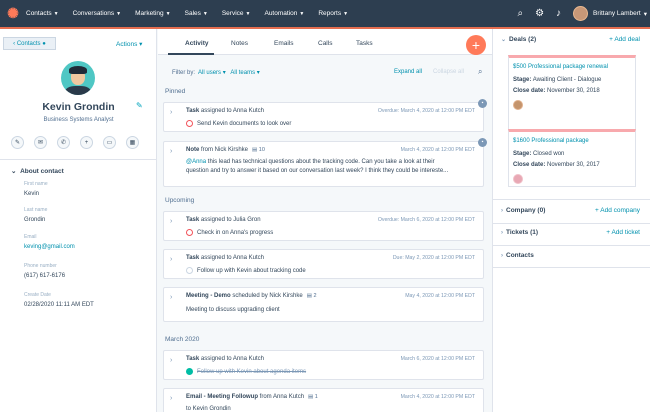 The width and height of the screenshot is (650, 412). What do you see at coordinates (624, 39) in the screenshot?
I see `add-deal-link: + Add deal` at bounding box center [624, 39].